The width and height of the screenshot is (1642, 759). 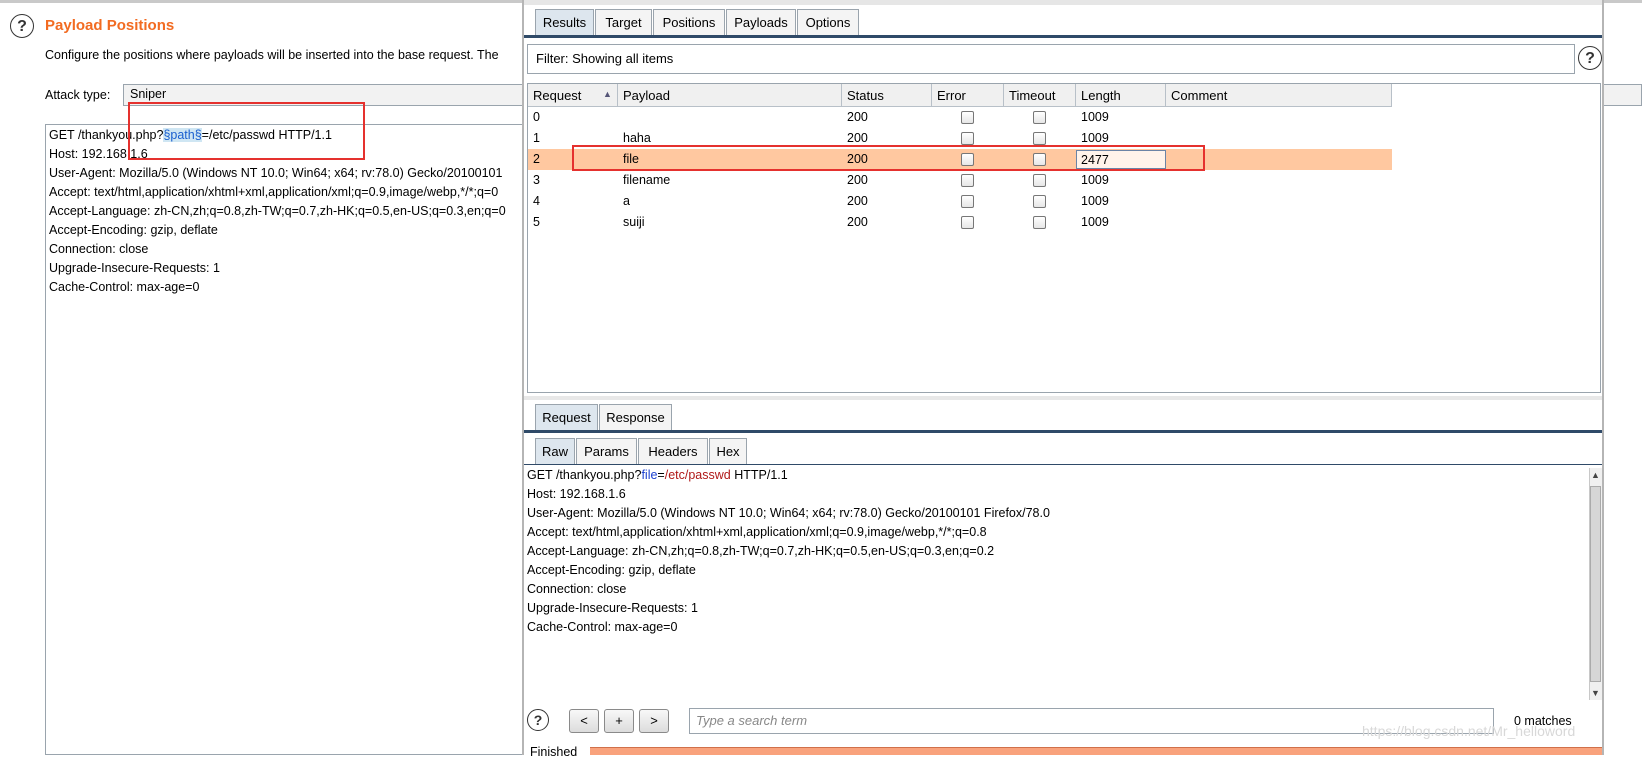 What do you see at coordinates (759, 475) in the screenshot?
I see `raw-protocol: HTTP/1.1` at bounding box center [759, 475].